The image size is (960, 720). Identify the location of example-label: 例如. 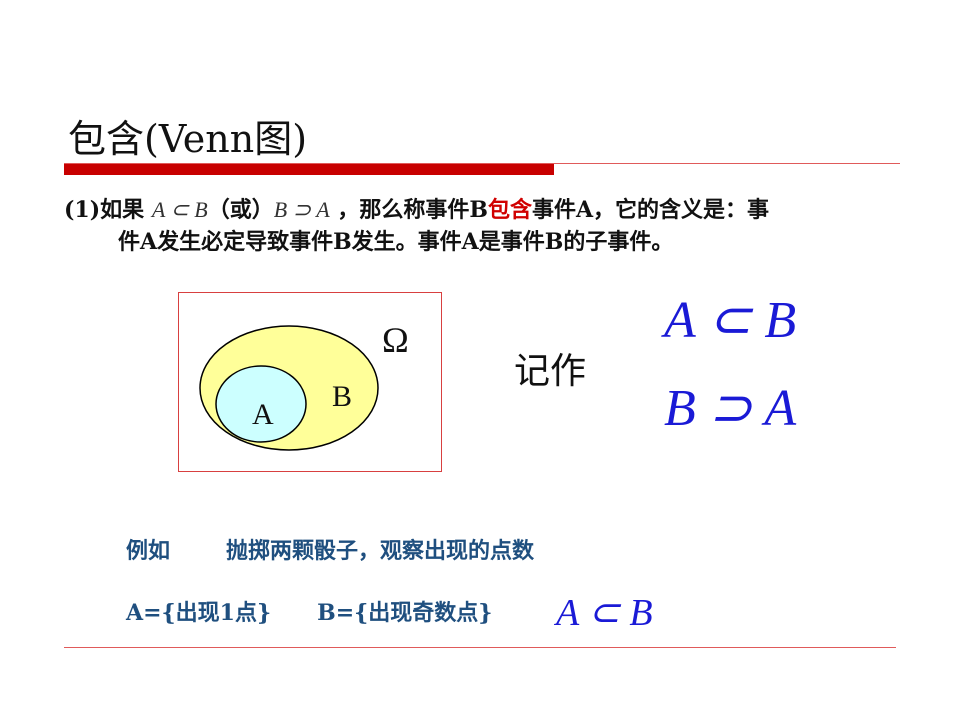
(148, 551).